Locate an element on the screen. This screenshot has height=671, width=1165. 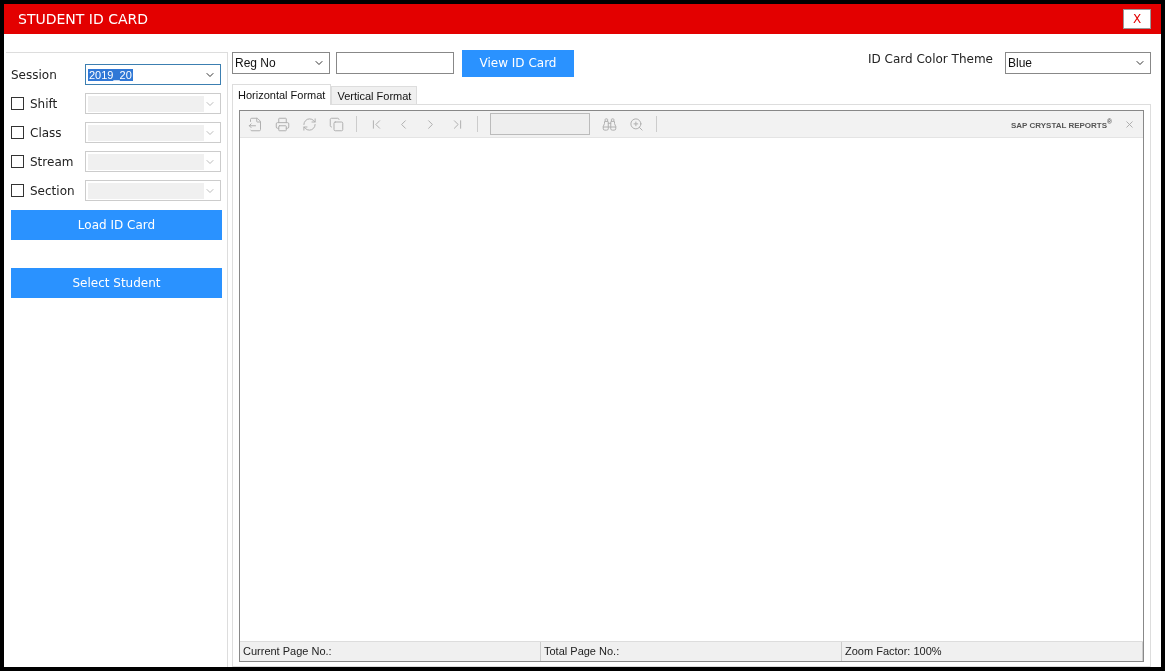
search-field is located at coordinates (395, 63).